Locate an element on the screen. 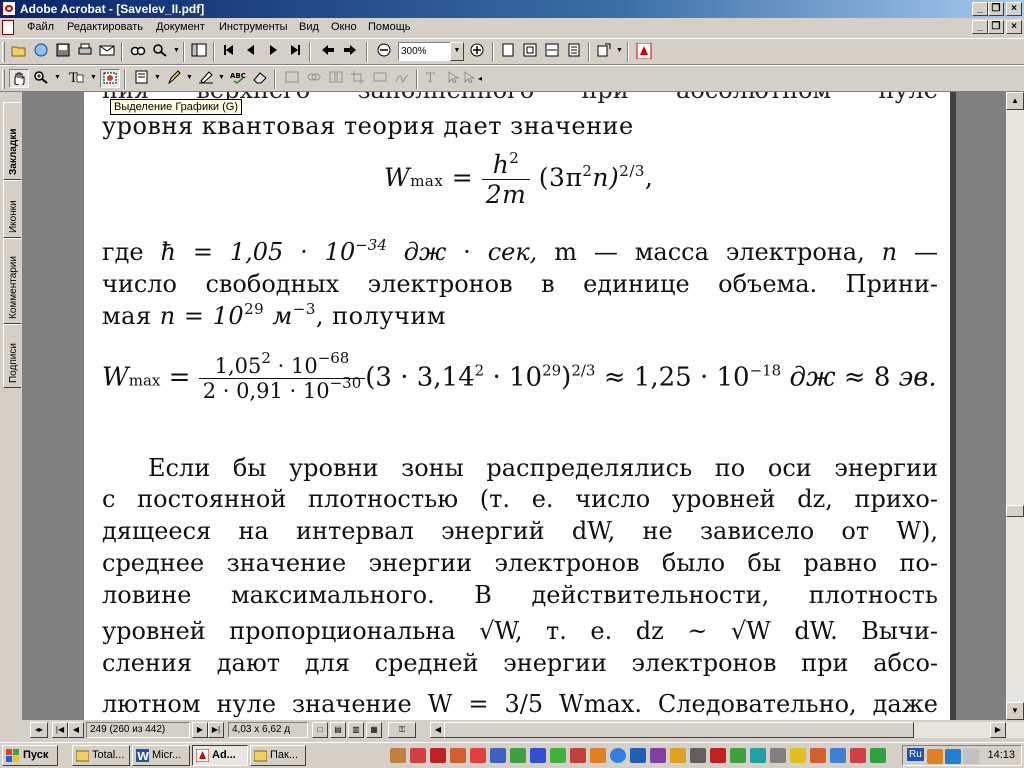 This screenshot has height=768, width=1024. text-select-tool-icon: T is located at coordinates (76, 78).